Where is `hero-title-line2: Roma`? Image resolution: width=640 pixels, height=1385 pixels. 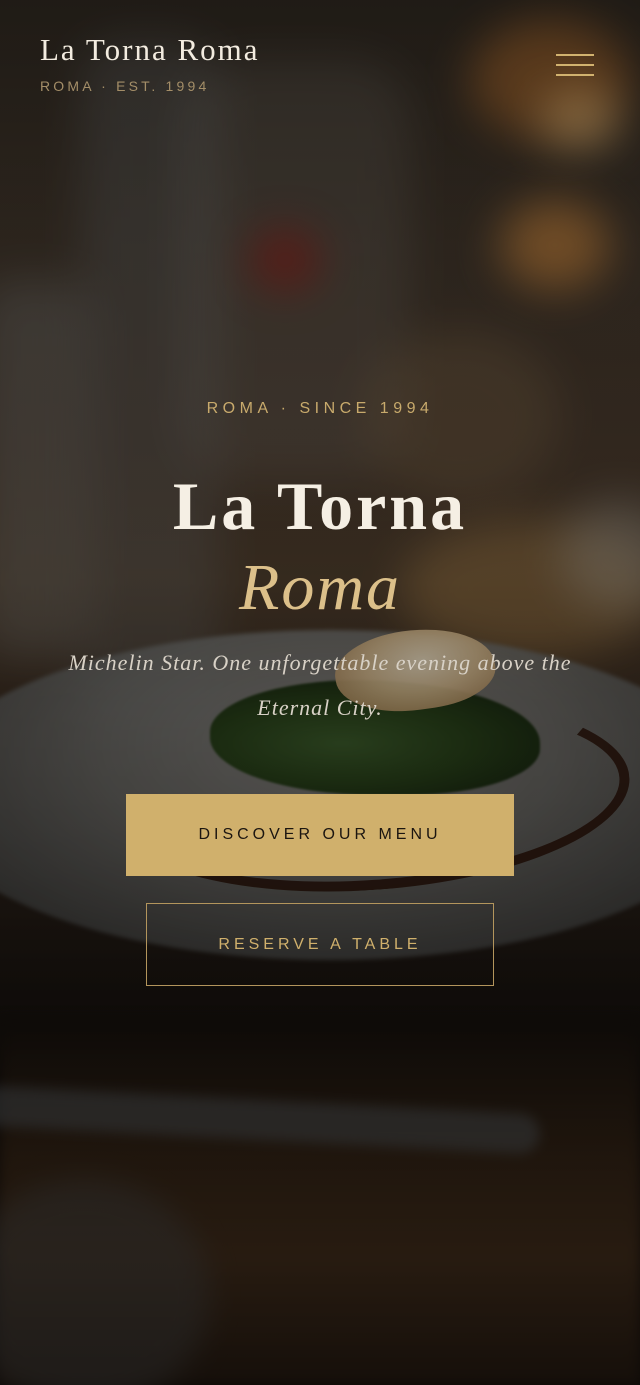
hero-title-line2: Roma is located at coordinates (320, 587).